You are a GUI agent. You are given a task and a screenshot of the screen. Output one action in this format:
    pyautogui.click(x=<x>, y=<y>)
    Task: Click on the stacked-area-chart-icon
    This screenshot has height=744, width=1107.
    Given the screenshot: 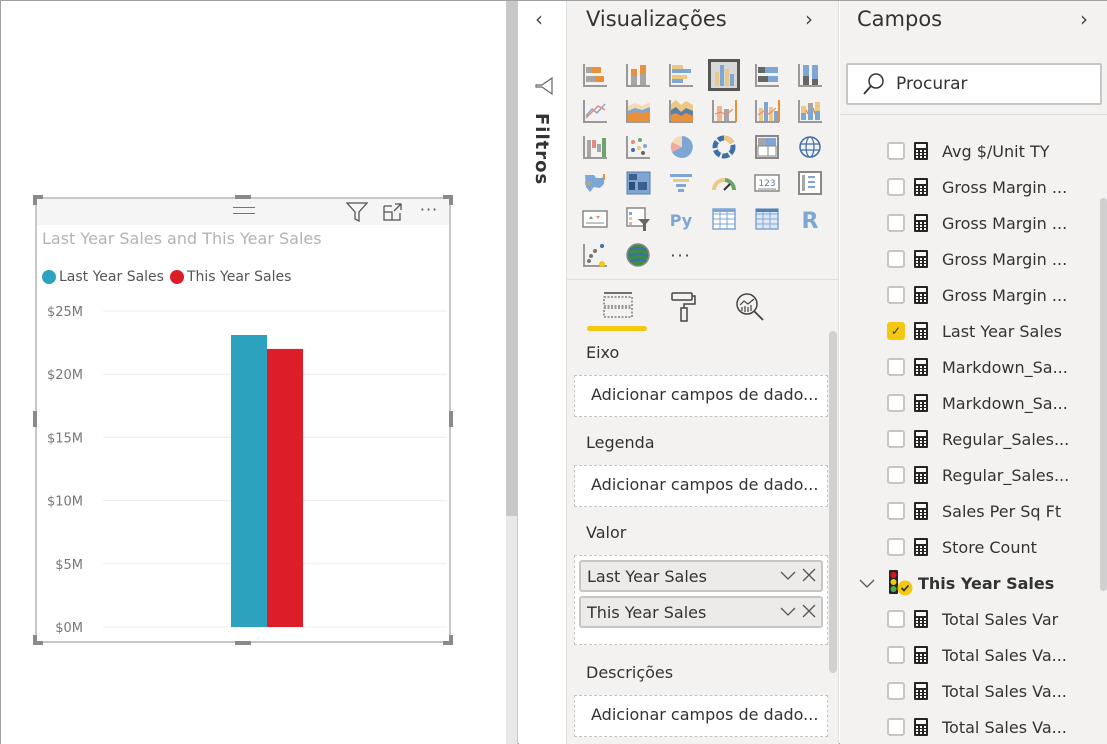 What is the action you would take?
    pyautogui.click(x=681, y=111)
    